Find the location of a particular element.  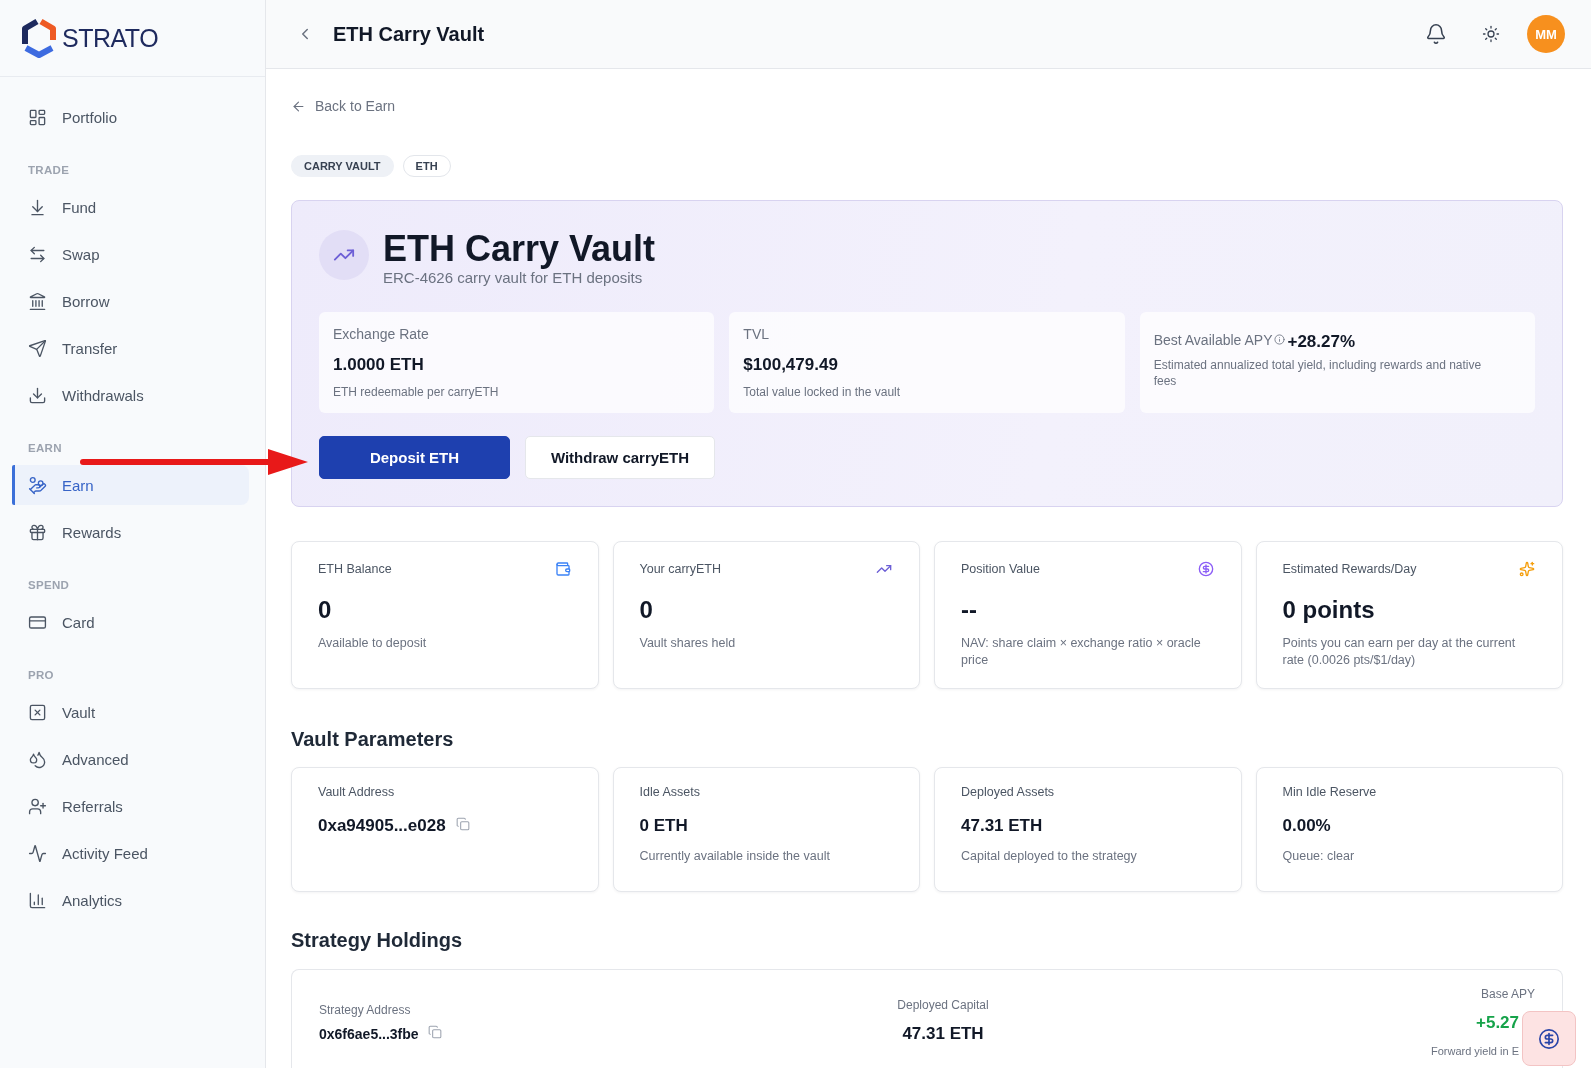

sidebar-item: Vault is located at coordinates (130, 712).